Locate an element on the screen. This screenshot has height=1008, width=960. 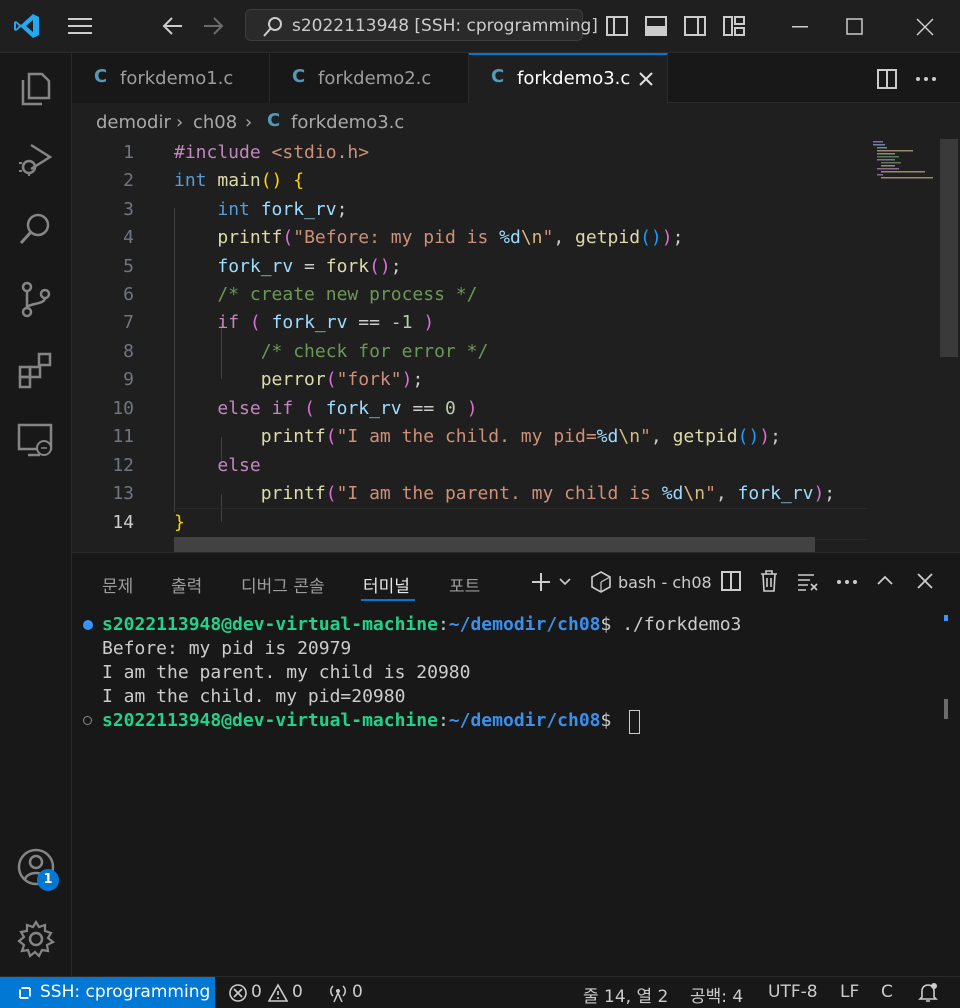
tab-ports: 포트 is located at coordinates (464, 584).